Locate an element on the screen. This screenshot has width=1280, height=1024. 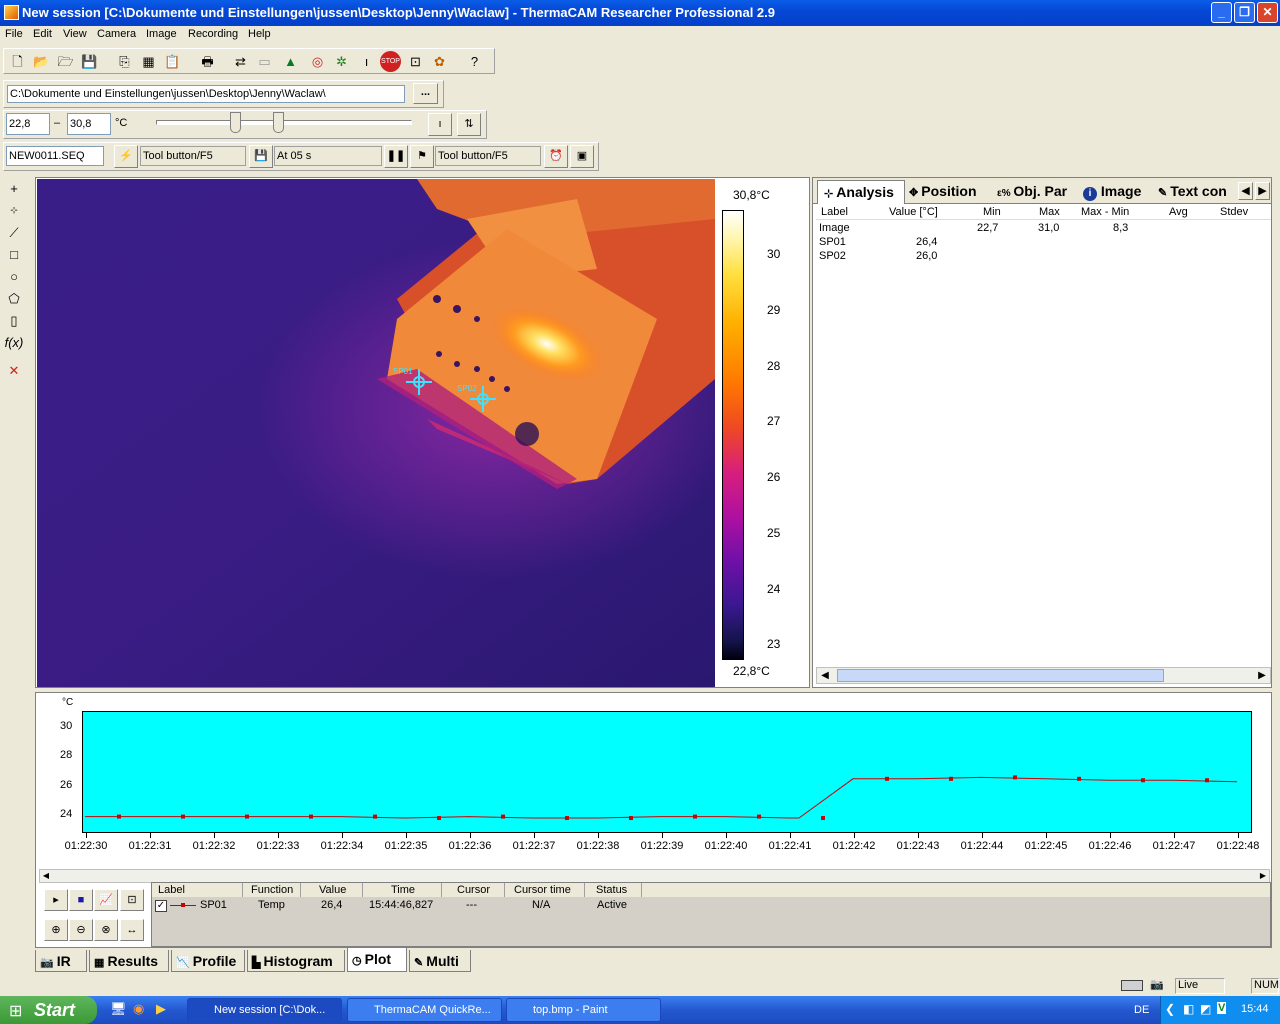
tab-analysis: ⊹ Analysis is located at coordinates (861, 192).